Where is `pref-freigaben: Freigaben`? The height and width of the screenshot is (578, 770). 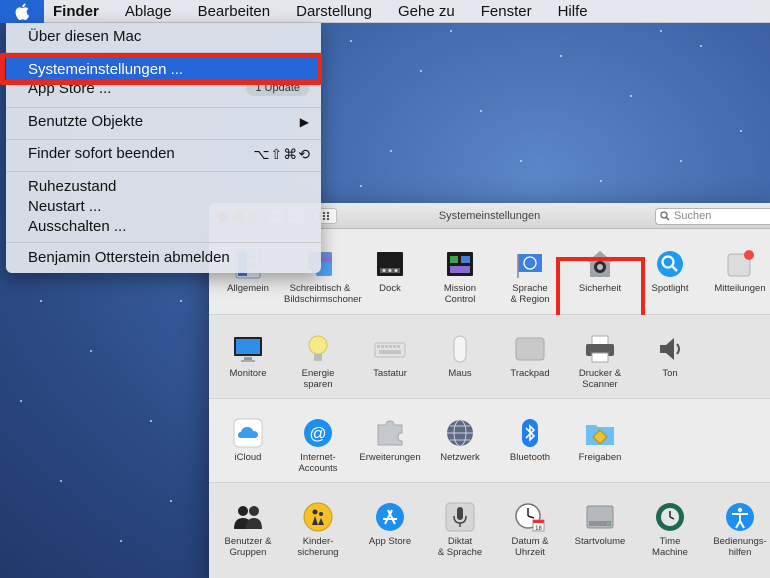 pref-freigaben: Freigaben is located at coordinates (600, 440).